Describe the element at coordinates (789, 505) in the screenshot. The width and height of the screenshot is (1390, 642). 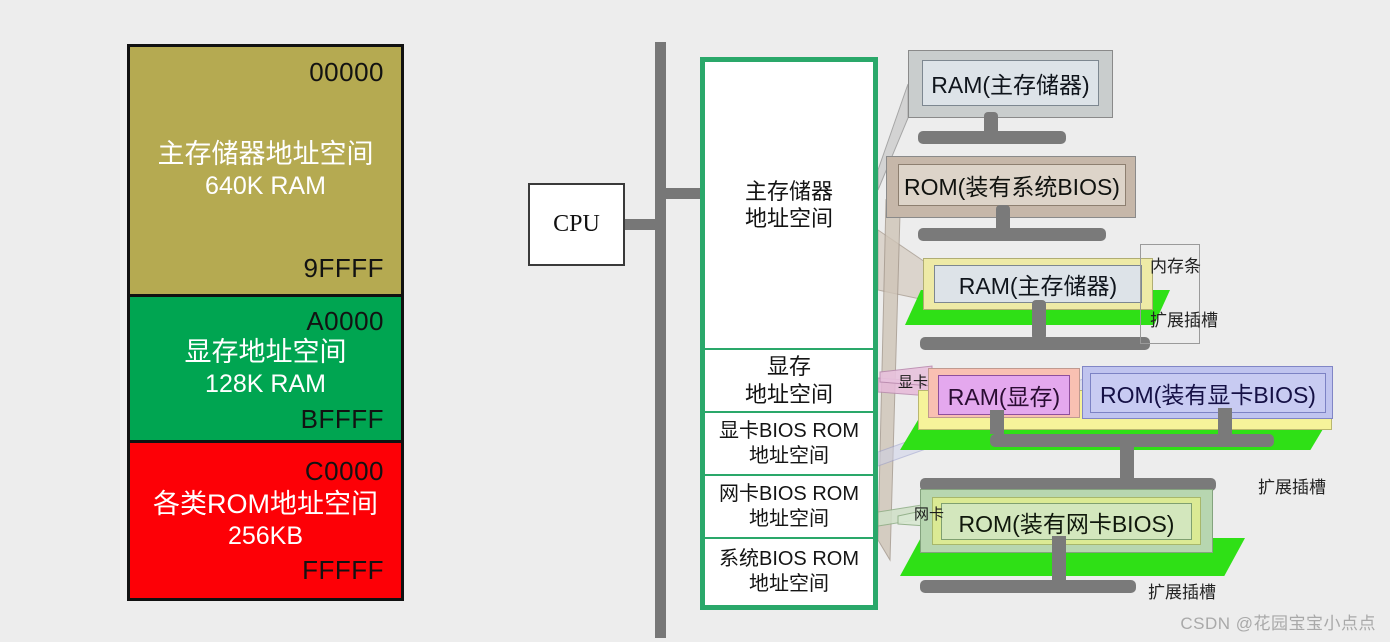
I see `address-space-row-nic-bios-rom: 网卡BIOS ROM 地址空间` at that location.